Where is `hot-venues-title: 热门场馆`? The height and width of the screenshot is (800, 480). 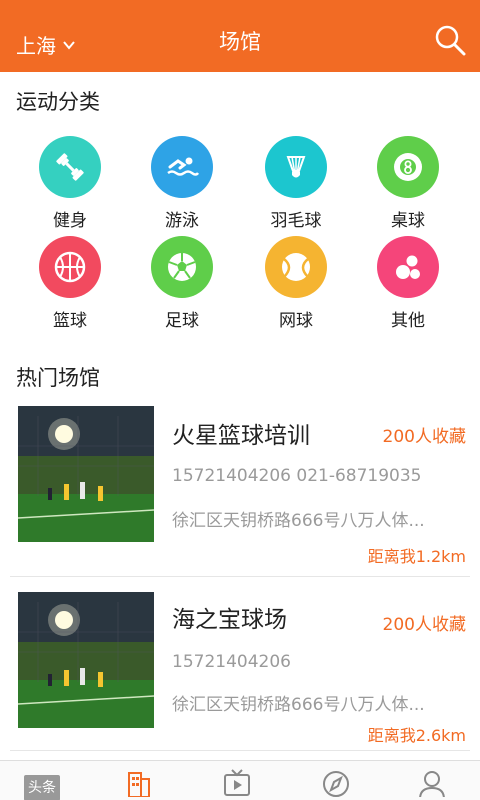
hot-venues-title: 热门场馆 is located at coordinates (58, 378).